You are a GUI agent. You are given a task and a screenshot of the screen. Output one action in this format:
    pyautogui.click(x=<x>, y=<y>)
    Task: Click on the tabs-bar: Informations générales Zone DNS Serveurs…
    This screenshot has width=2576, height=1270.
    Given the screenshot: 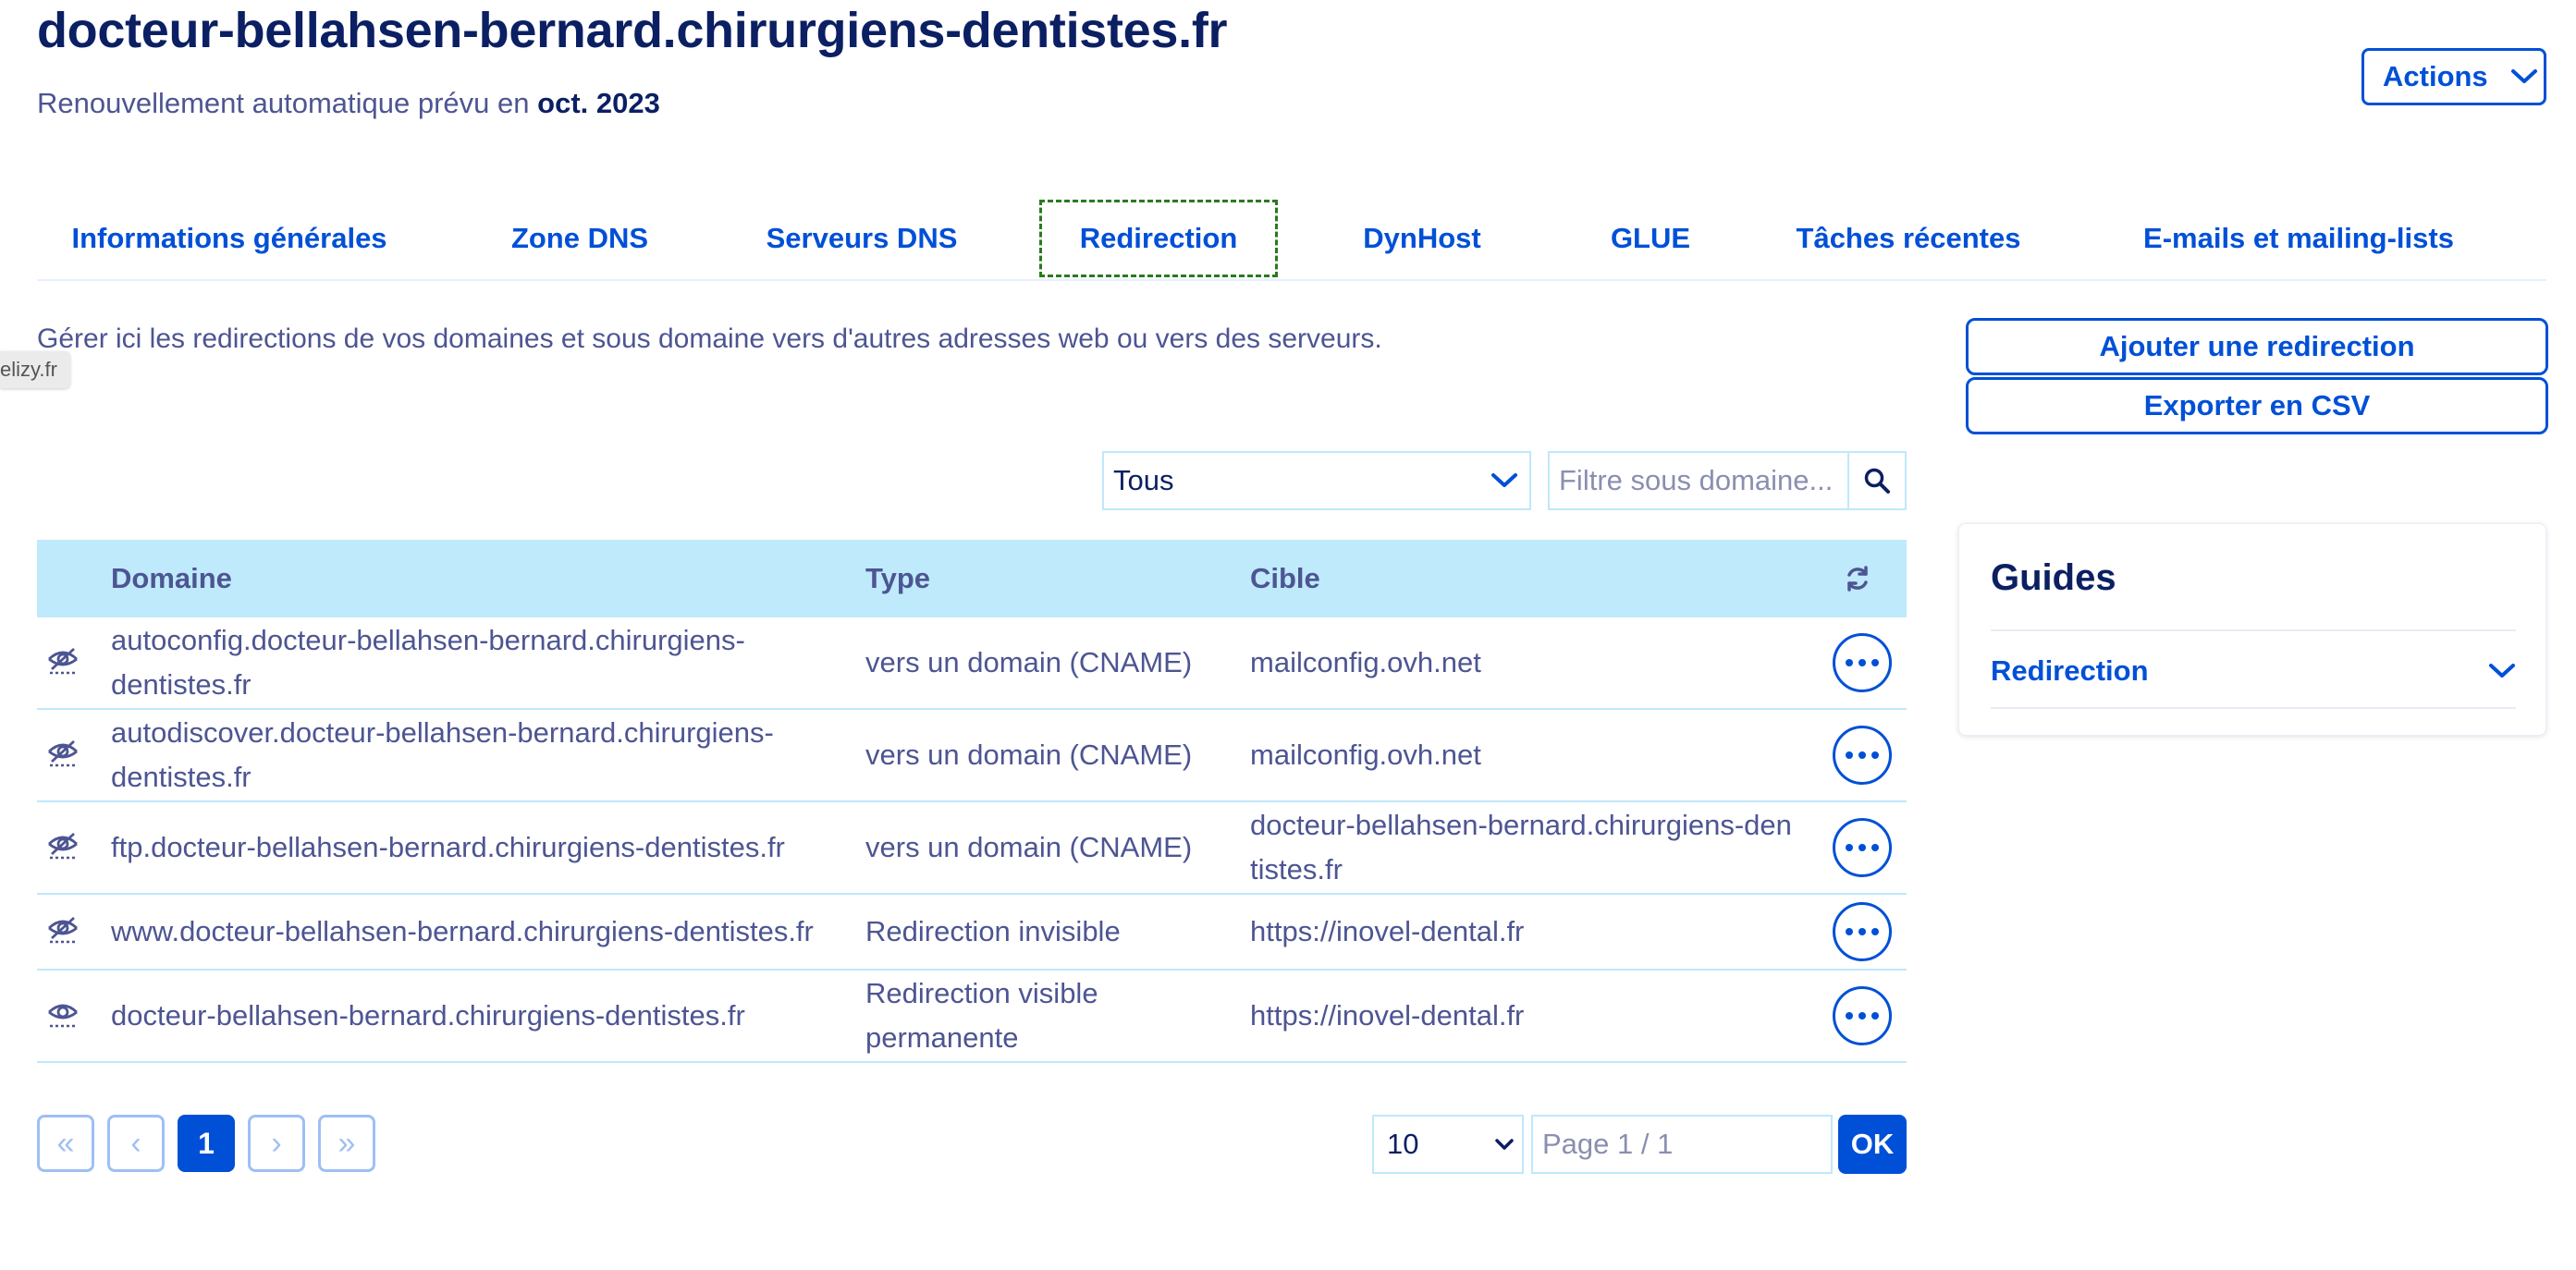 What is the action you would take?
    pyautogui.click(x=1291, y=240)
    